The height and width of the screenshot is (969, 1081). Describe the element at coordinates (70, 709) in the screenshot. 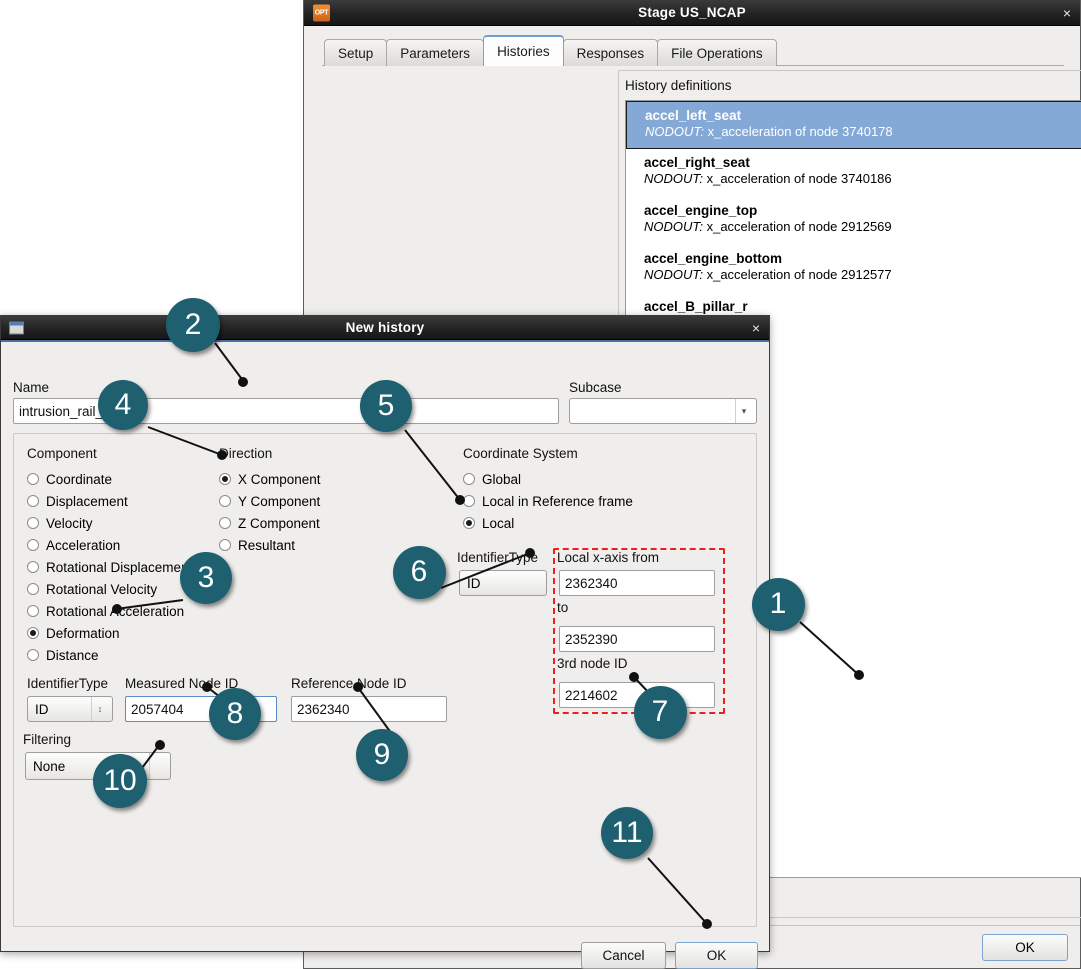

I see `identifier-type-select: ID ↕` at that location.